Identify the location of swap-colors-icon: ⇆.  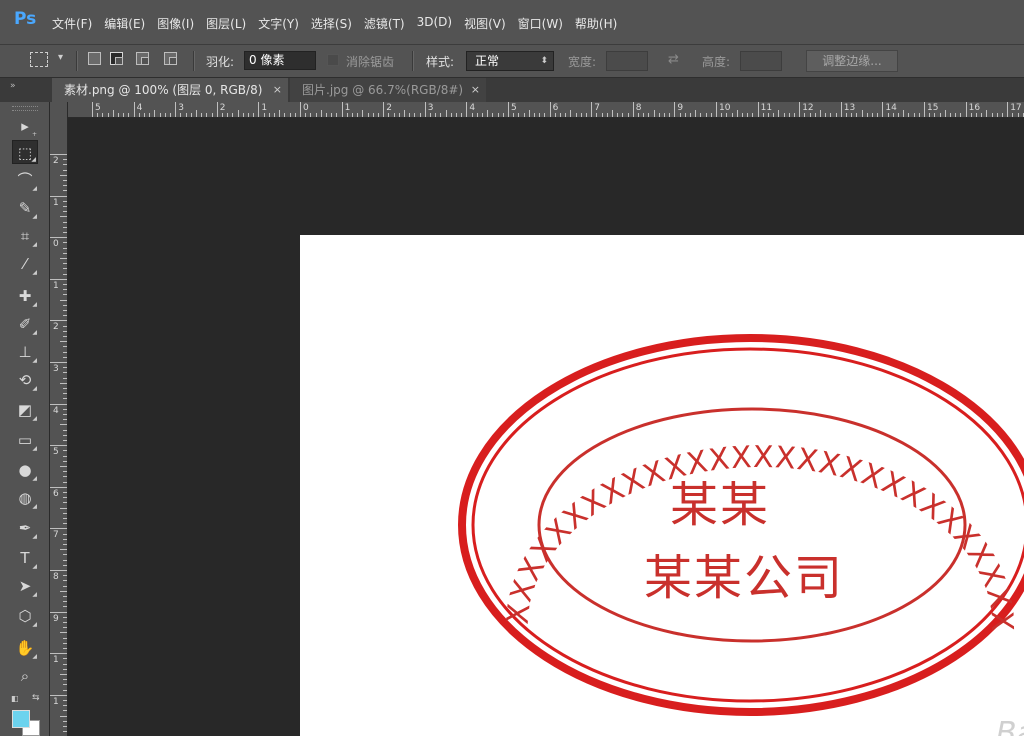
(36, 698).